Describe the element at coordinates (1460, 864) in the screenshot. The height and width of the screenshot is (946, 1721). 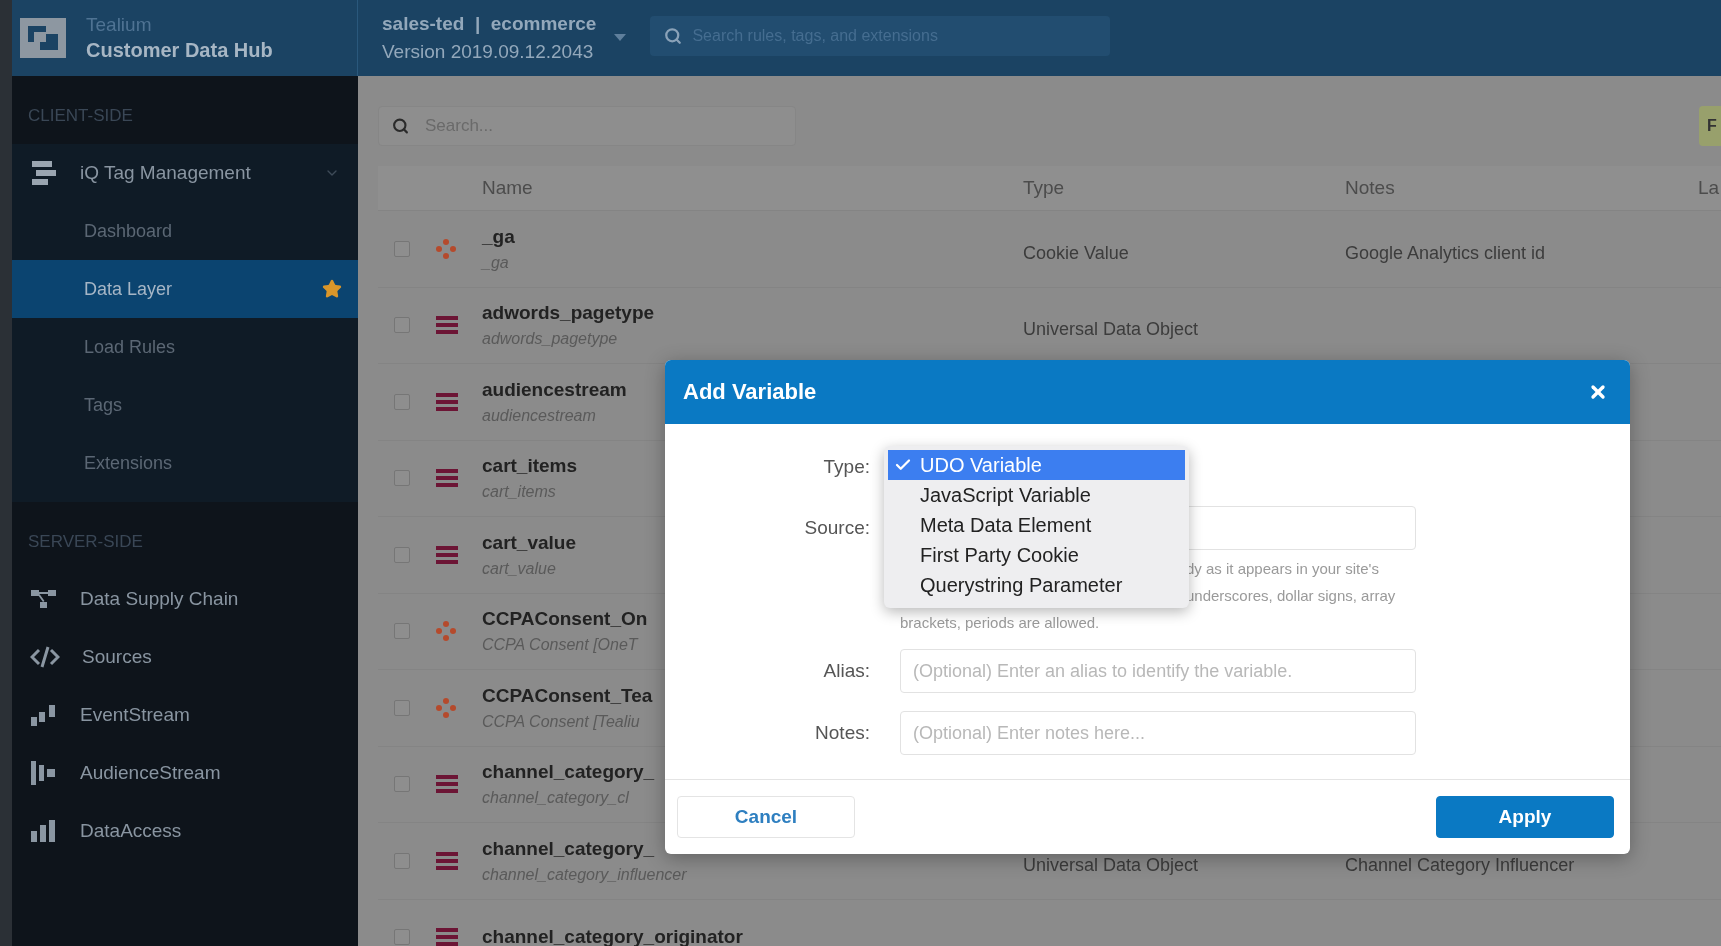
I see `notes-cell: Channel Category Influencer` at that location.